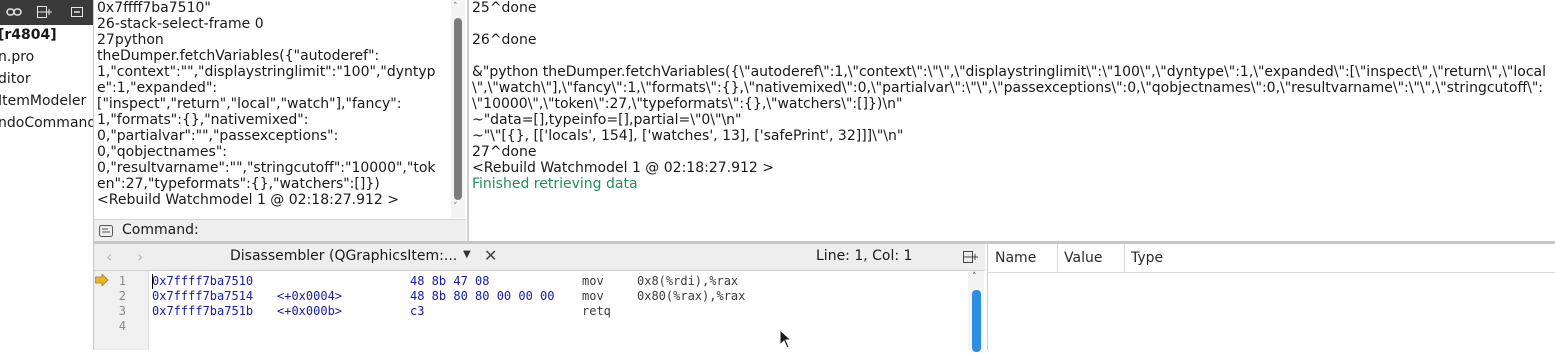  What do you see at coordinates (455, 207) in the screenshot?
I see `scroll-down-icon: ˅` at bounding box center [455, 207].